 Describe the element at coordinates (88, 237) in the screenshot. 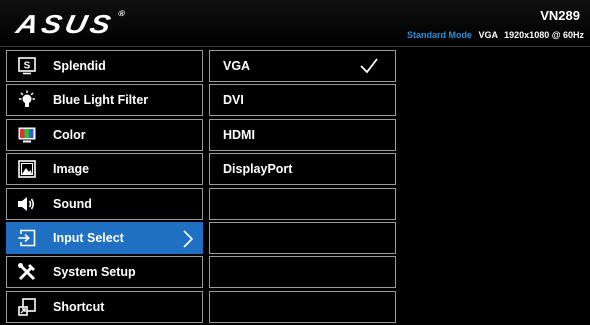

I see `menu-item-label: Input Select` at that location.